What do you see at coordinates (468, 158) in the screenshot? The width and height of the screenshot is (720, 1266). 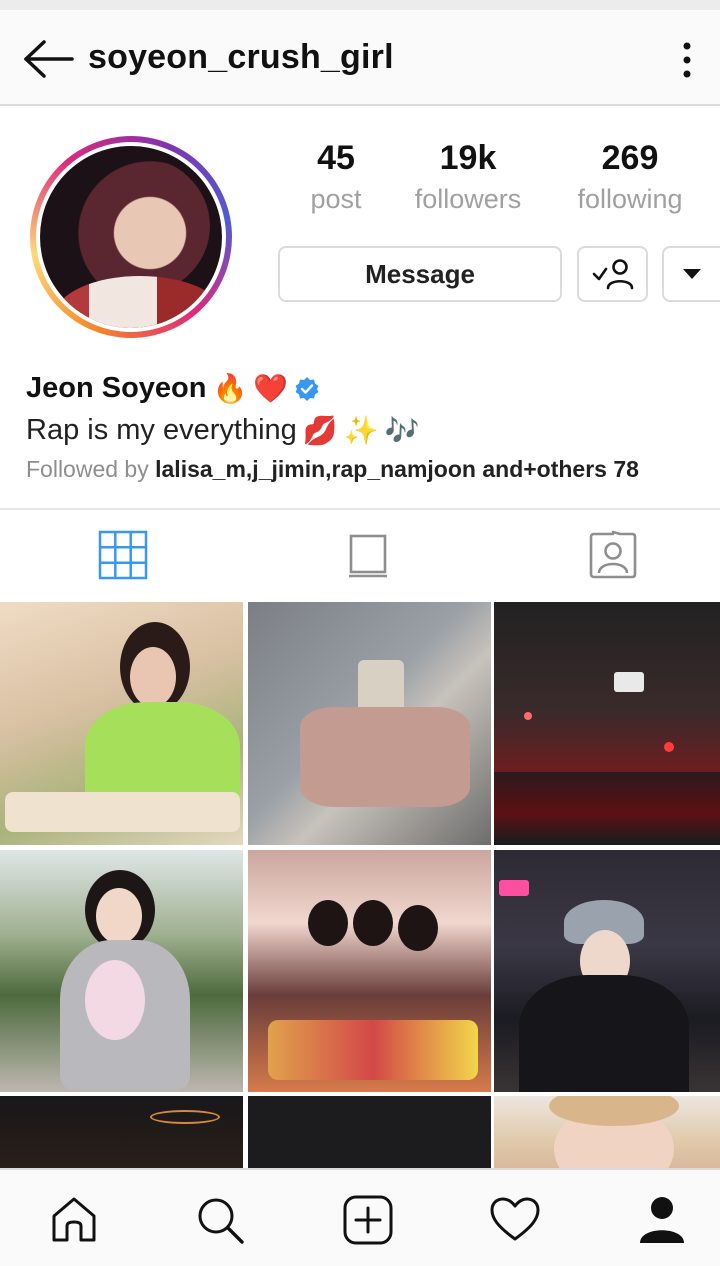 I see `followers-count: 19k` at bounding box center [468, 158].